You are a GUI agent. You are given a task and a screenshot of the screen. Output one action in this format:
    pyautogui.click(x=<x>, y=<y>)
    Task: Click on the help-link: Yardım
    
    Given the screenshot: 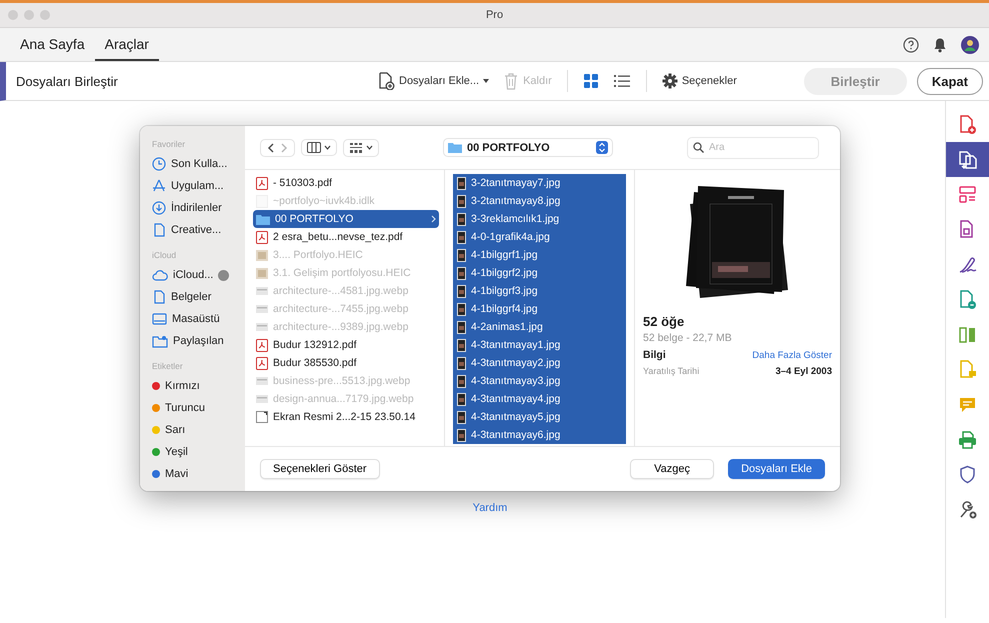 What is the action you would take?
    pyautogui.click(x=490, y=508)
    